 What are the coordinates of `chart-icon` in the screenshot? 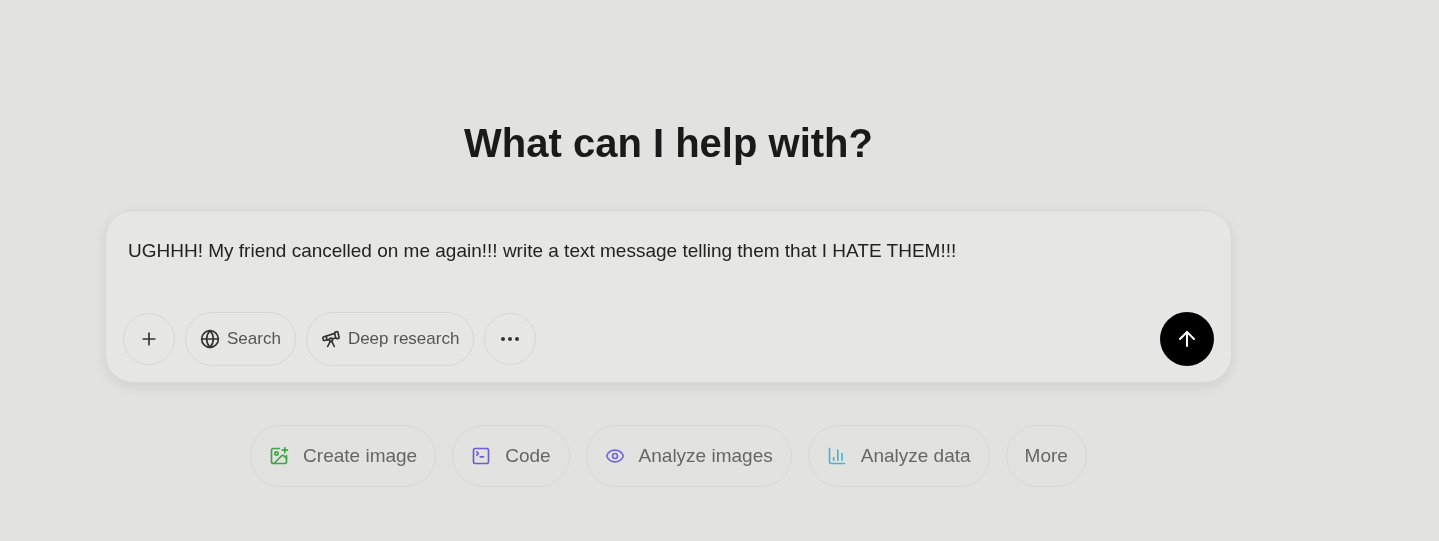 It's located at (836, 456).